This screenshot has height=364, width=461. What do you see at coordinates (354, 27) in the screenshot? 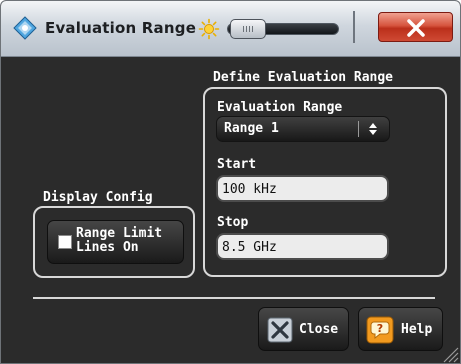
I see `title-separator` at bounding box center [354, 27].